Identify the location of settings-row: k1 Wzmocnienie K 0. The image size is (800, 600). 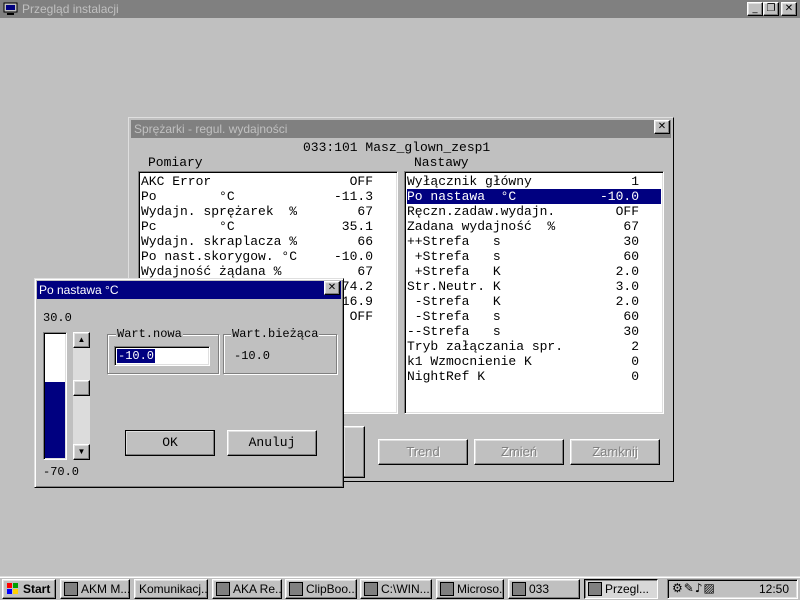
(534, 361).